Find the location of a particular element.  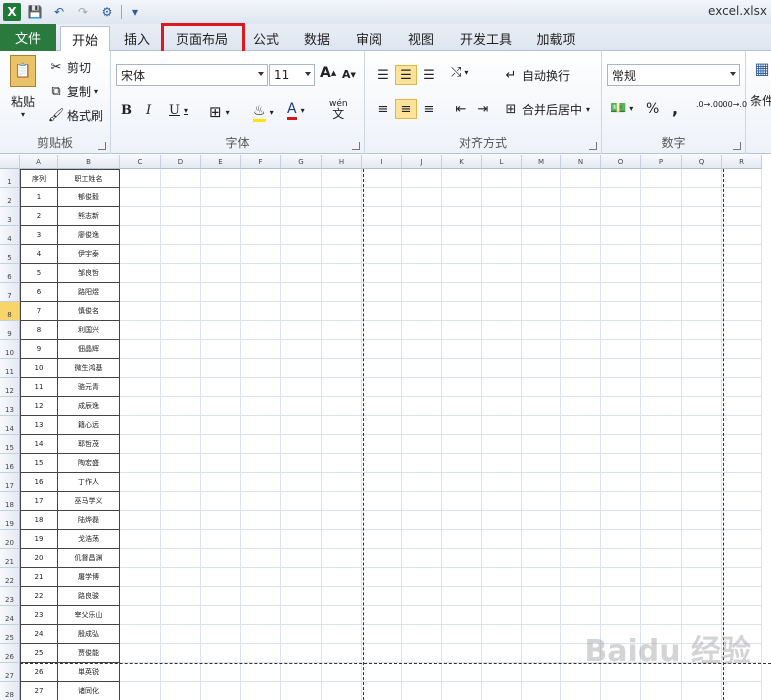

decrease-decimal-button: .00→.0 is located at coordinates (733, 105).